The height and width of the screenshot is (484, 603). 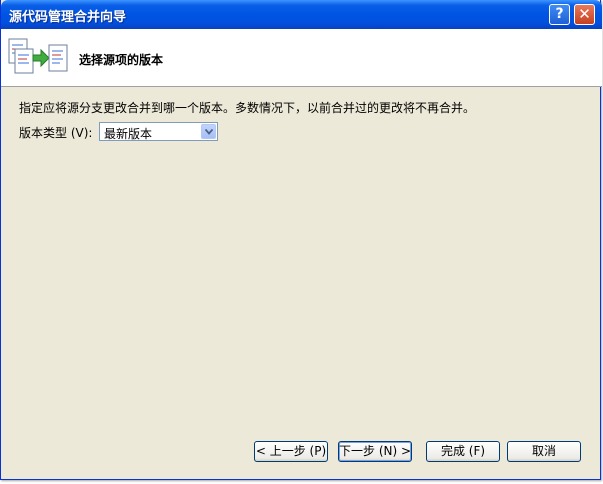 What do you see at coordinates (121, 60) in the screenshot?
I see `page-title: 选择源项的版本` at bounding box center [121, 60].